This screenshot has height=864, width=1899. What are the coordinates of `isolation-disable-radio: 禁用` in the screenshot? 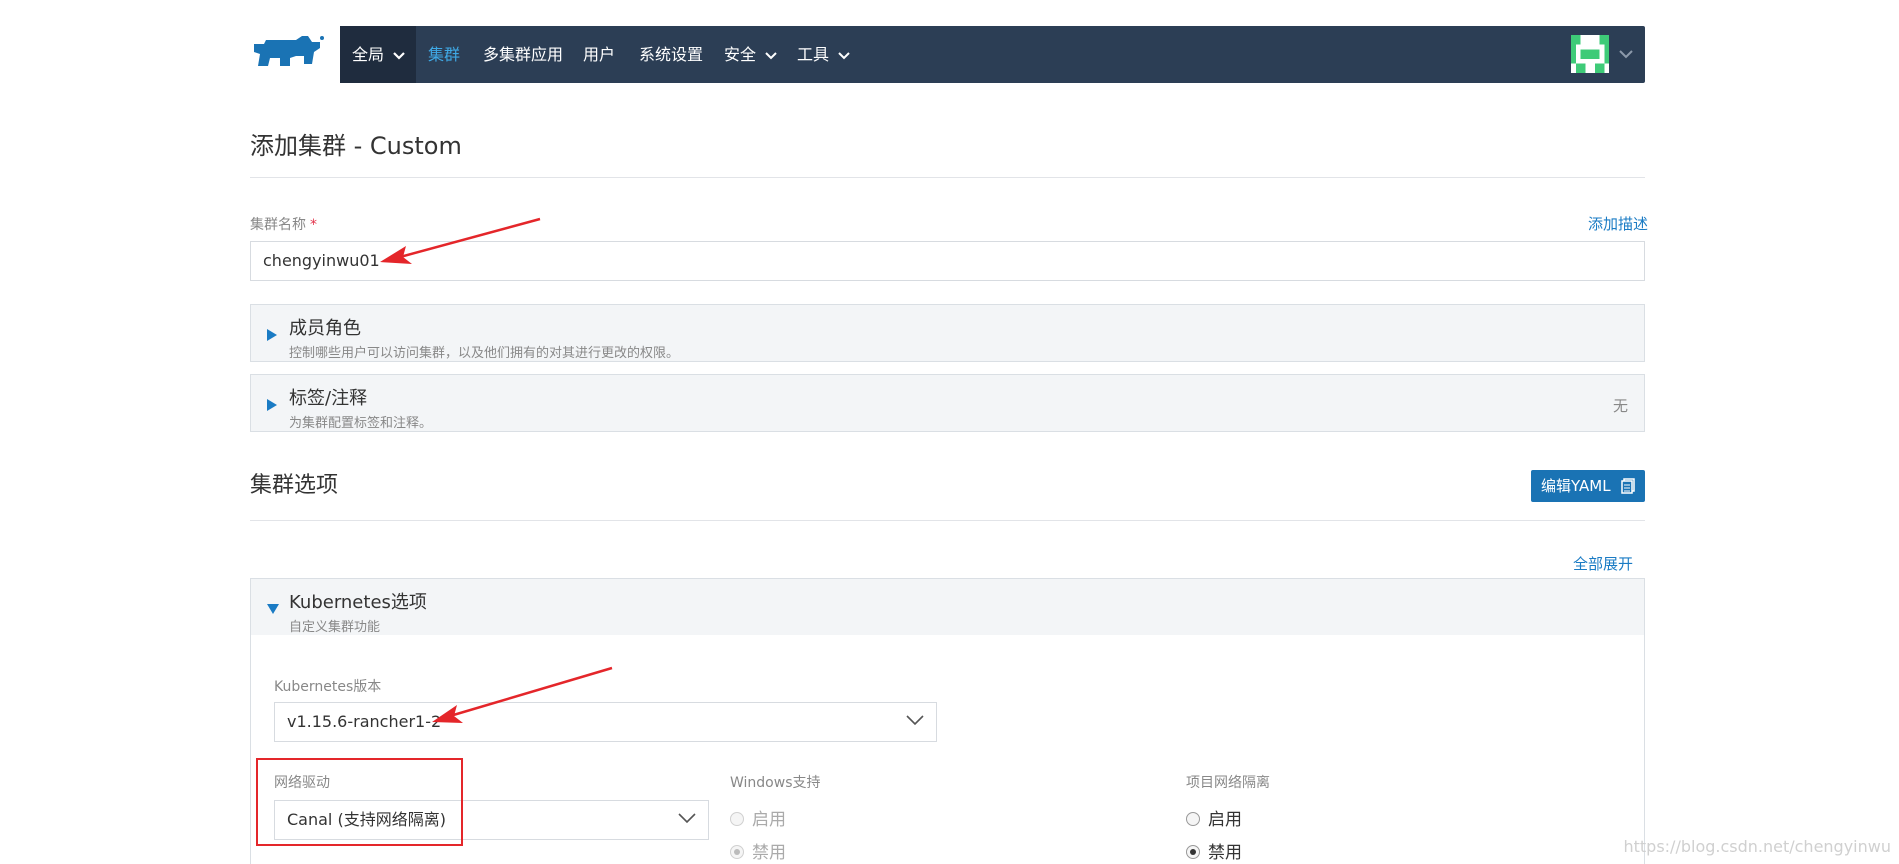 It's located at (1214, 850).